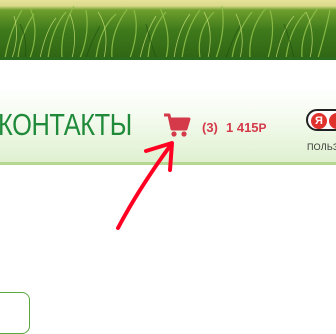  Describe the element at coordinates (242, 127) in the screenshot. I see `cart-total-amount: 1 415` at that location.